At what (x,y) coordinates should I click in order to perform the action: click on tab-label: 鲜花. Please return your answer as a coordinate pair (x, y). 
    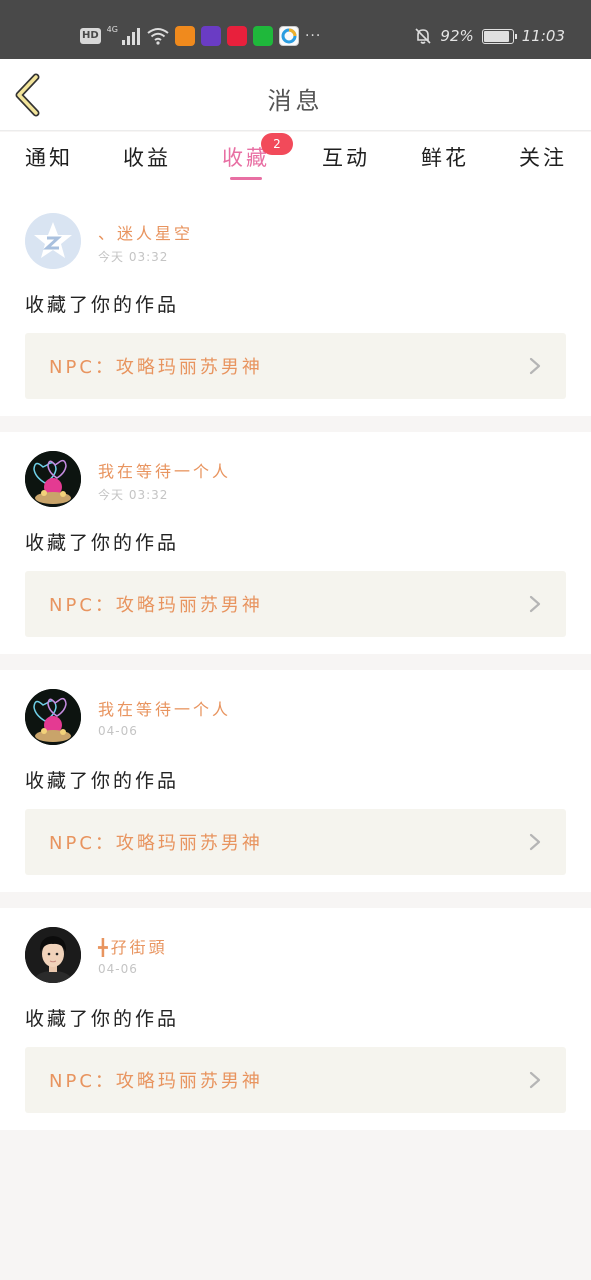
    Looking at the image, I should click on (445, 158).